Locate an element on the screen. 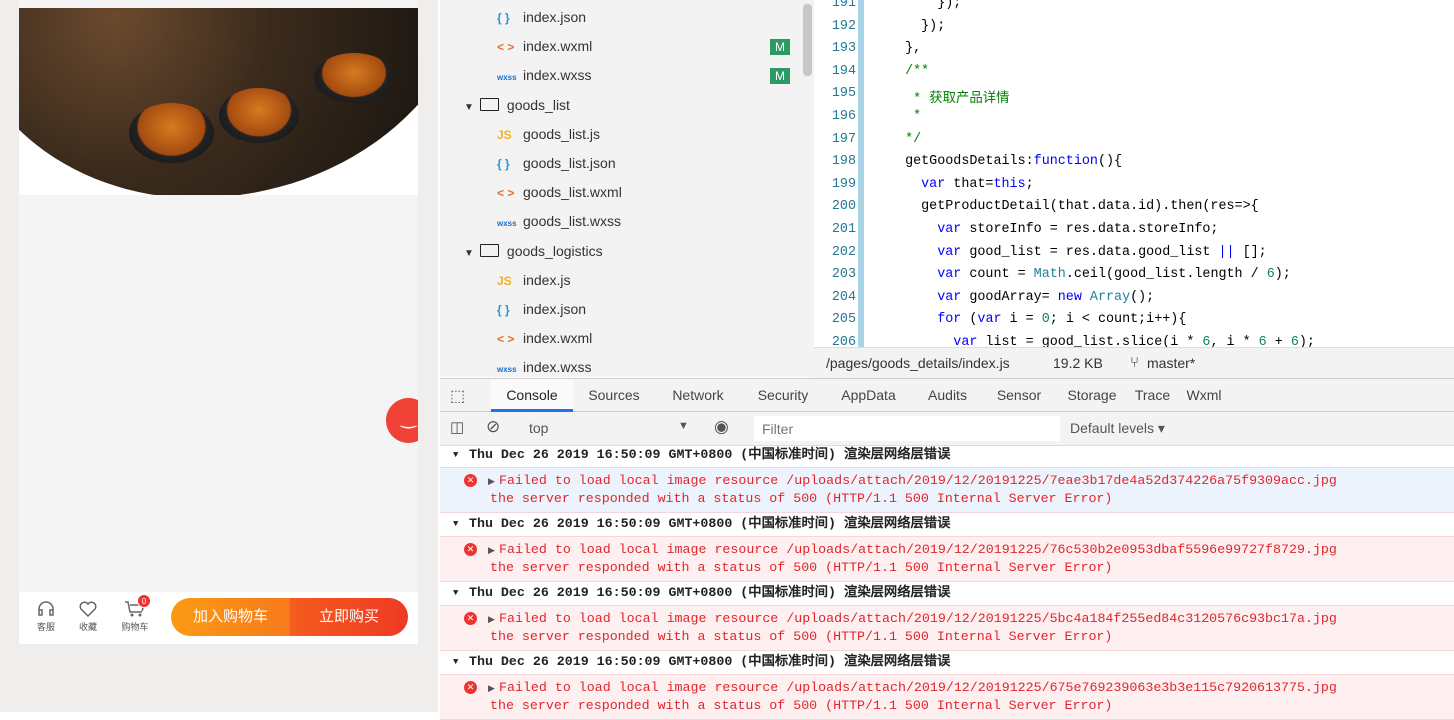 Image resolution: width=1454 pixels, height=720 pixels. file-tree-item: ▼ goods_list is located at coordinates (620, 105).